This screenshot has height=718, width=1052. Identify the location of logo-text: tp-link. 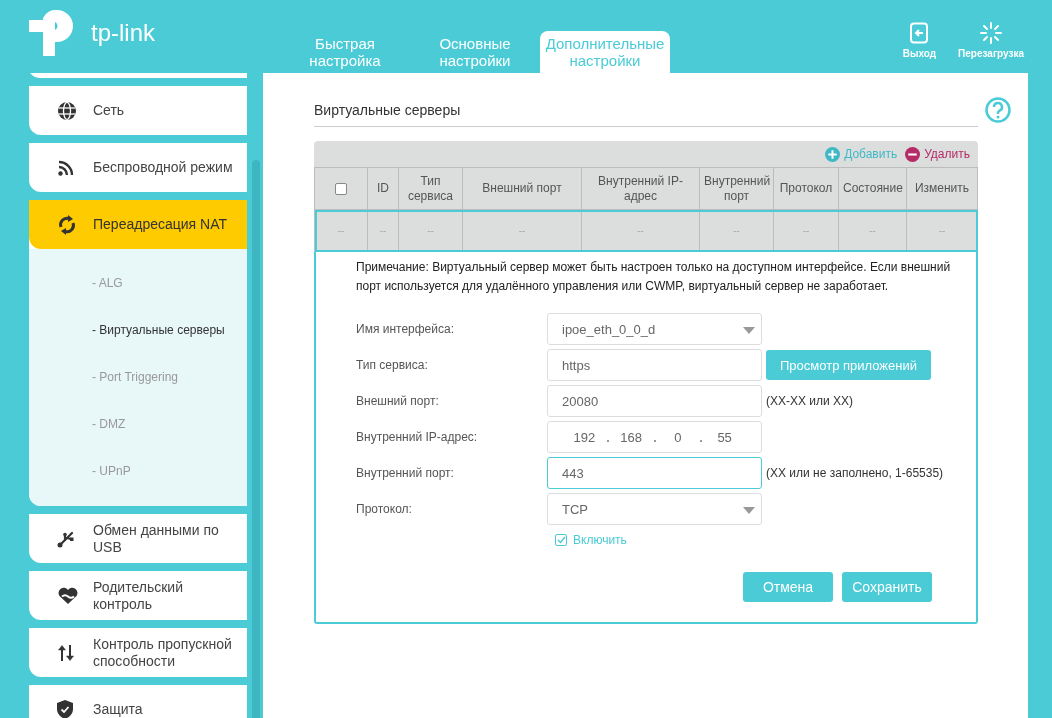
(123, 33).